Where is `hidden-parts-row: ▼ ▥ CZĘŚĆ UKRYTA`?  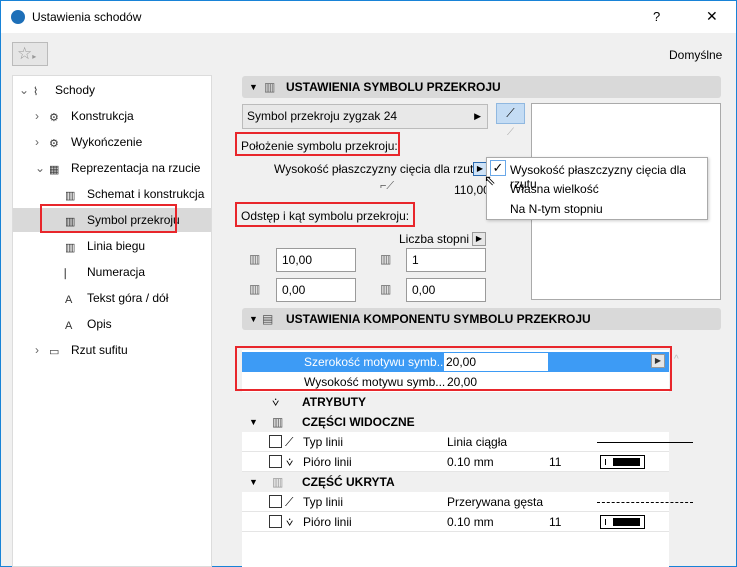 hidden-parts-row: ▼ ▥ CZĘŚĆ UKRYTA is located at coordinates (455, 482).